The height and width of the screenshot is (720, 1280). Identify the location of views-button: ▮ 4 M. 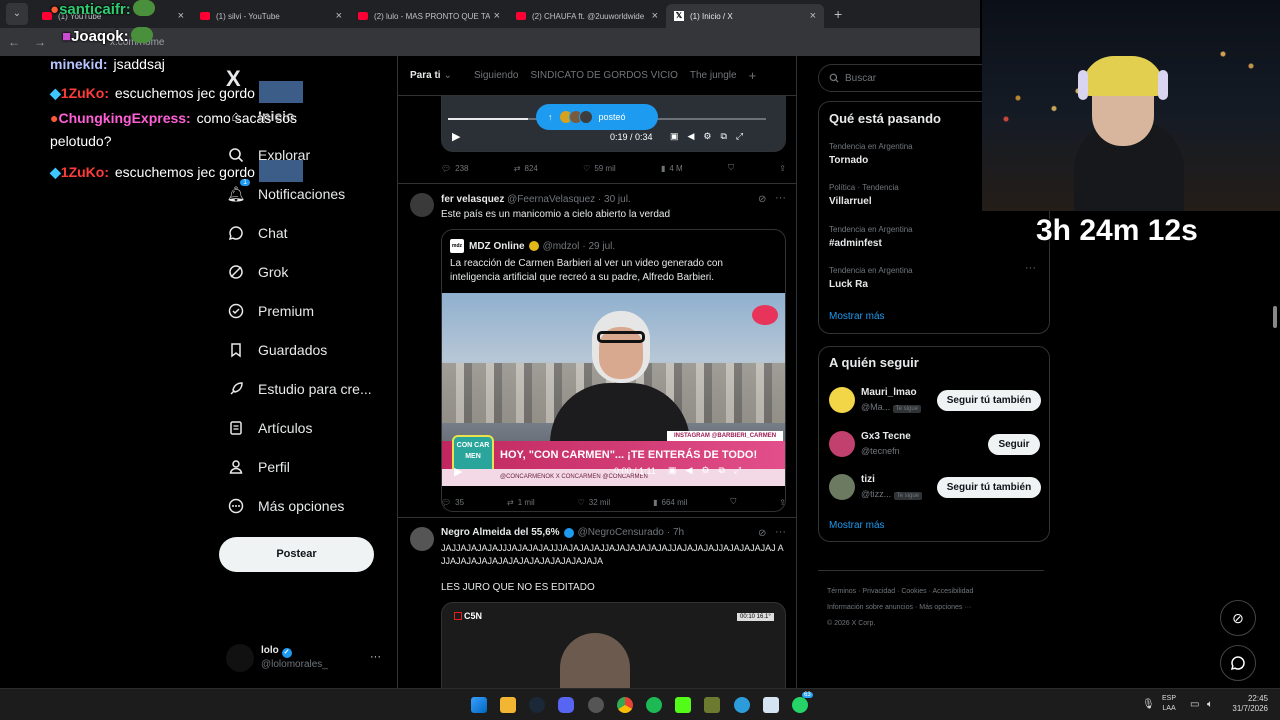
(672, 168).